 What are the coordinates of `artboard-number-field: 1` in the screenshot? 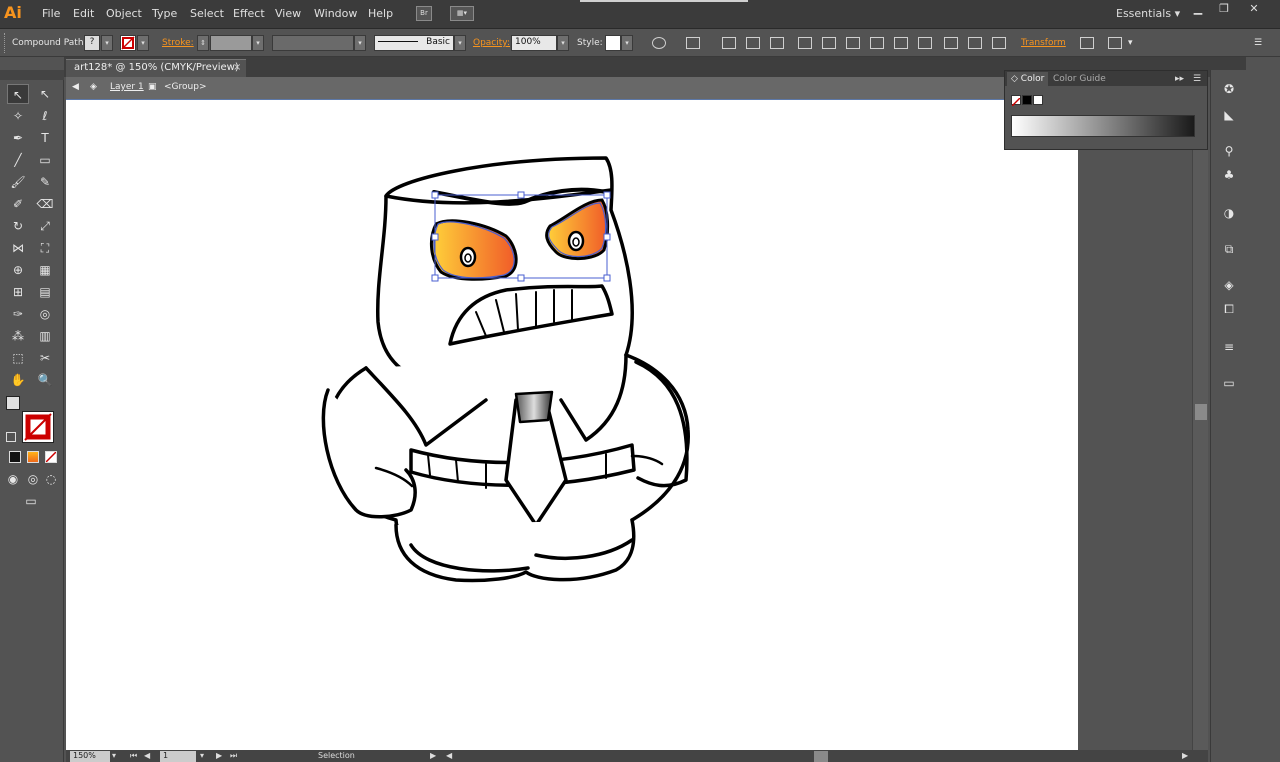 It's located at (178, 756).